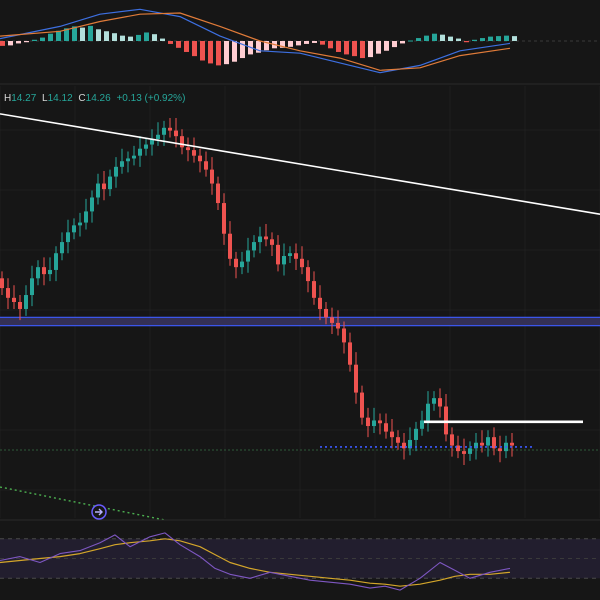 The height and width of the screenshot is (600, 600). Describe the element at coordinates (60, 98) in the screenshot. I see `low-value: 14.12` at that location.